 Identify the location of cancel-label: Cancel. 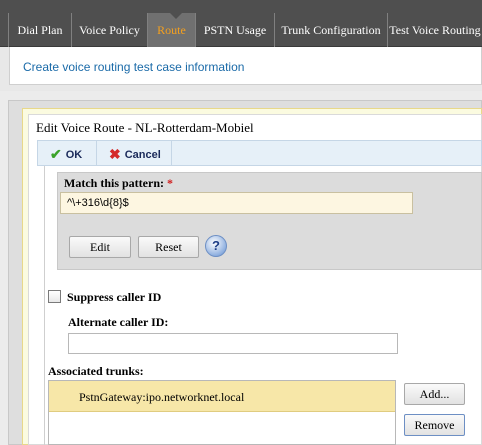
(142, 155).